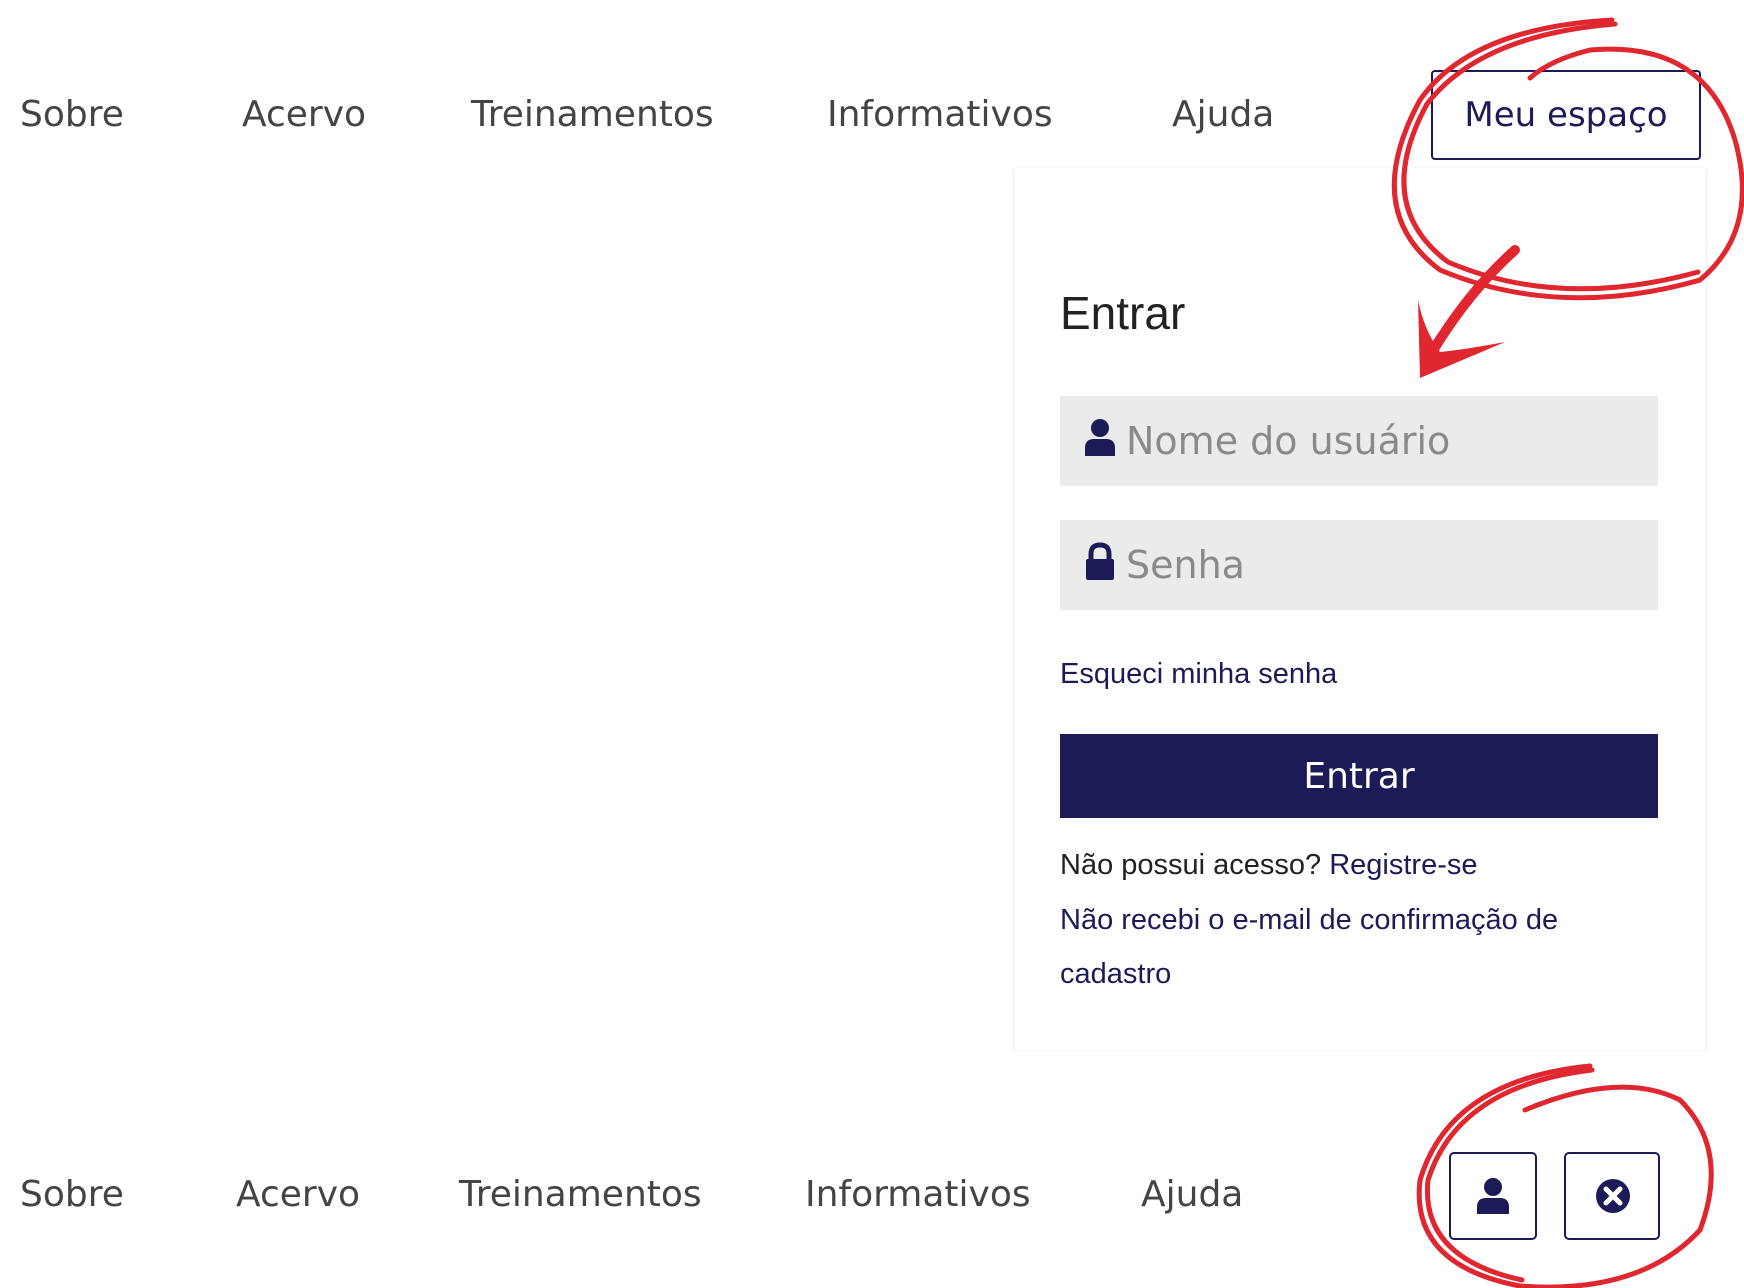 The width and height of the screenshot is (1744, 1288). I want to click on register-link: Registre-se, so click(1403, 865).